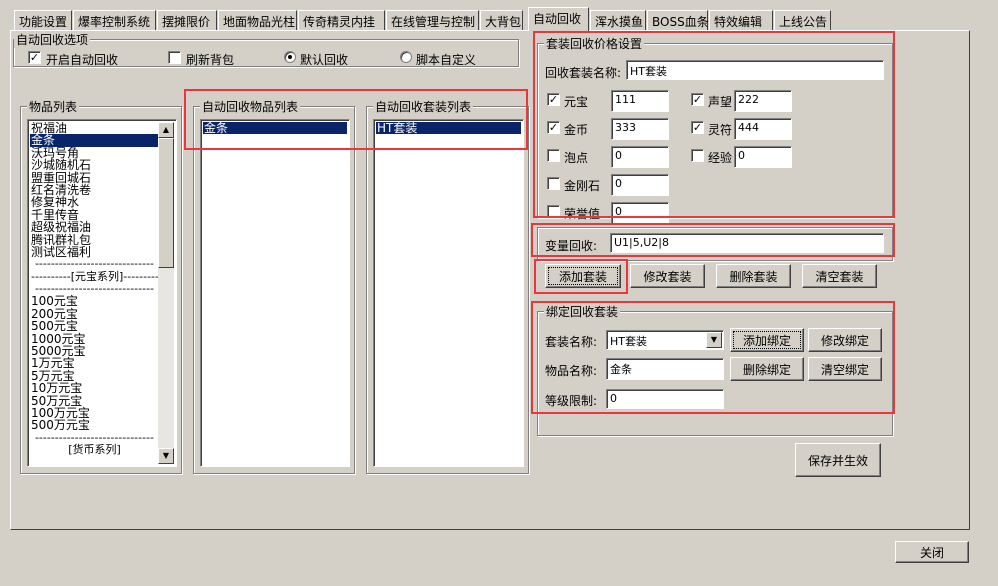  I want to click on item-list-title: 物品列表, so click(53, 106).